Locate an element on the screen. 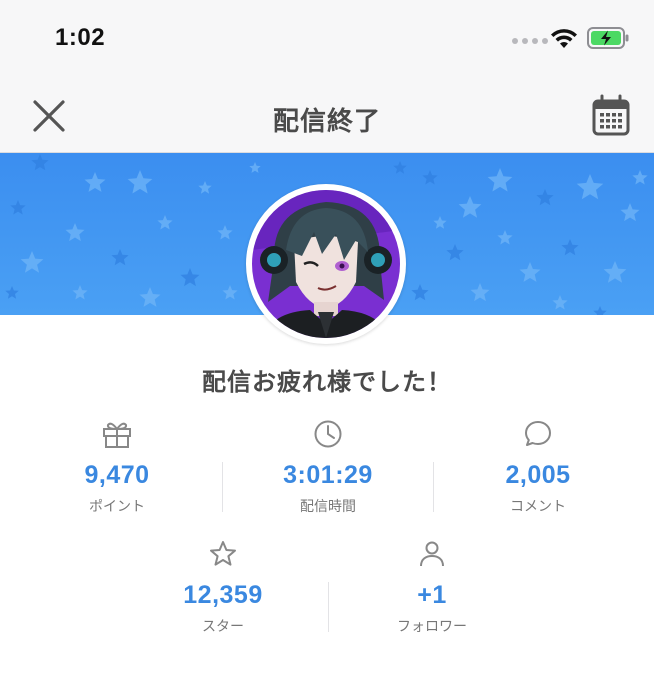 This screenshot has width=654, height=680. battery-charging-icon is located at coordinates (608, 38).